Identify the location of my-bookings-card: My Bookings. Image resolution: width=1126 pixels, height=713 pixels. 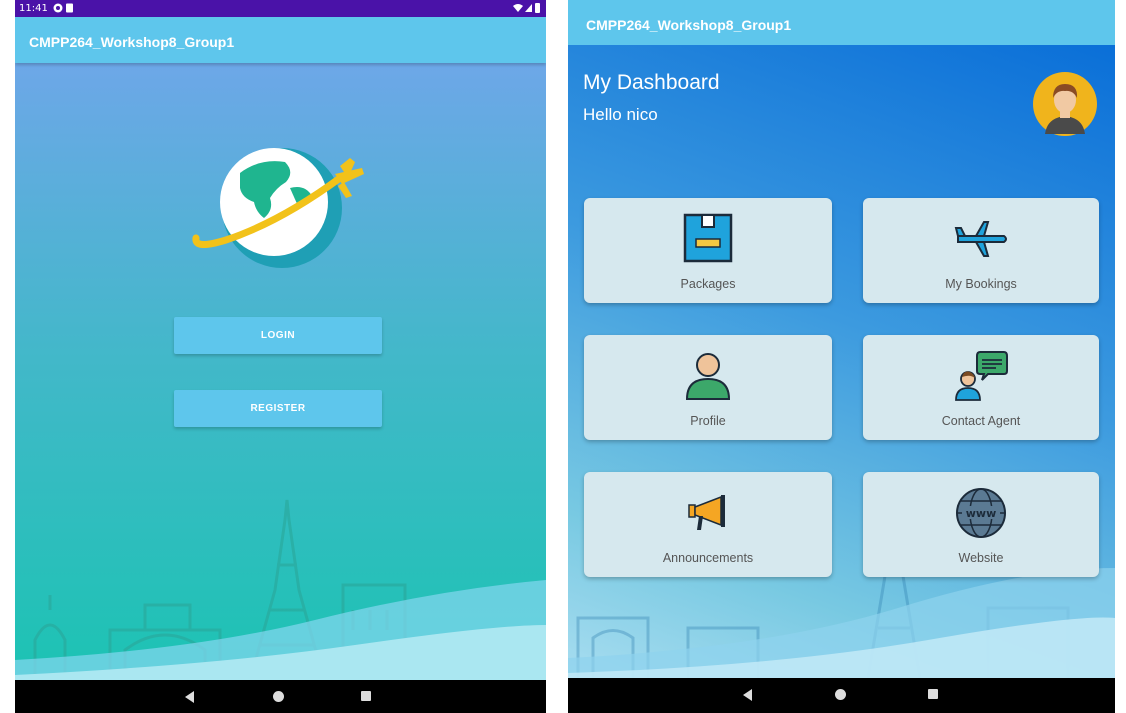
(981, 250).